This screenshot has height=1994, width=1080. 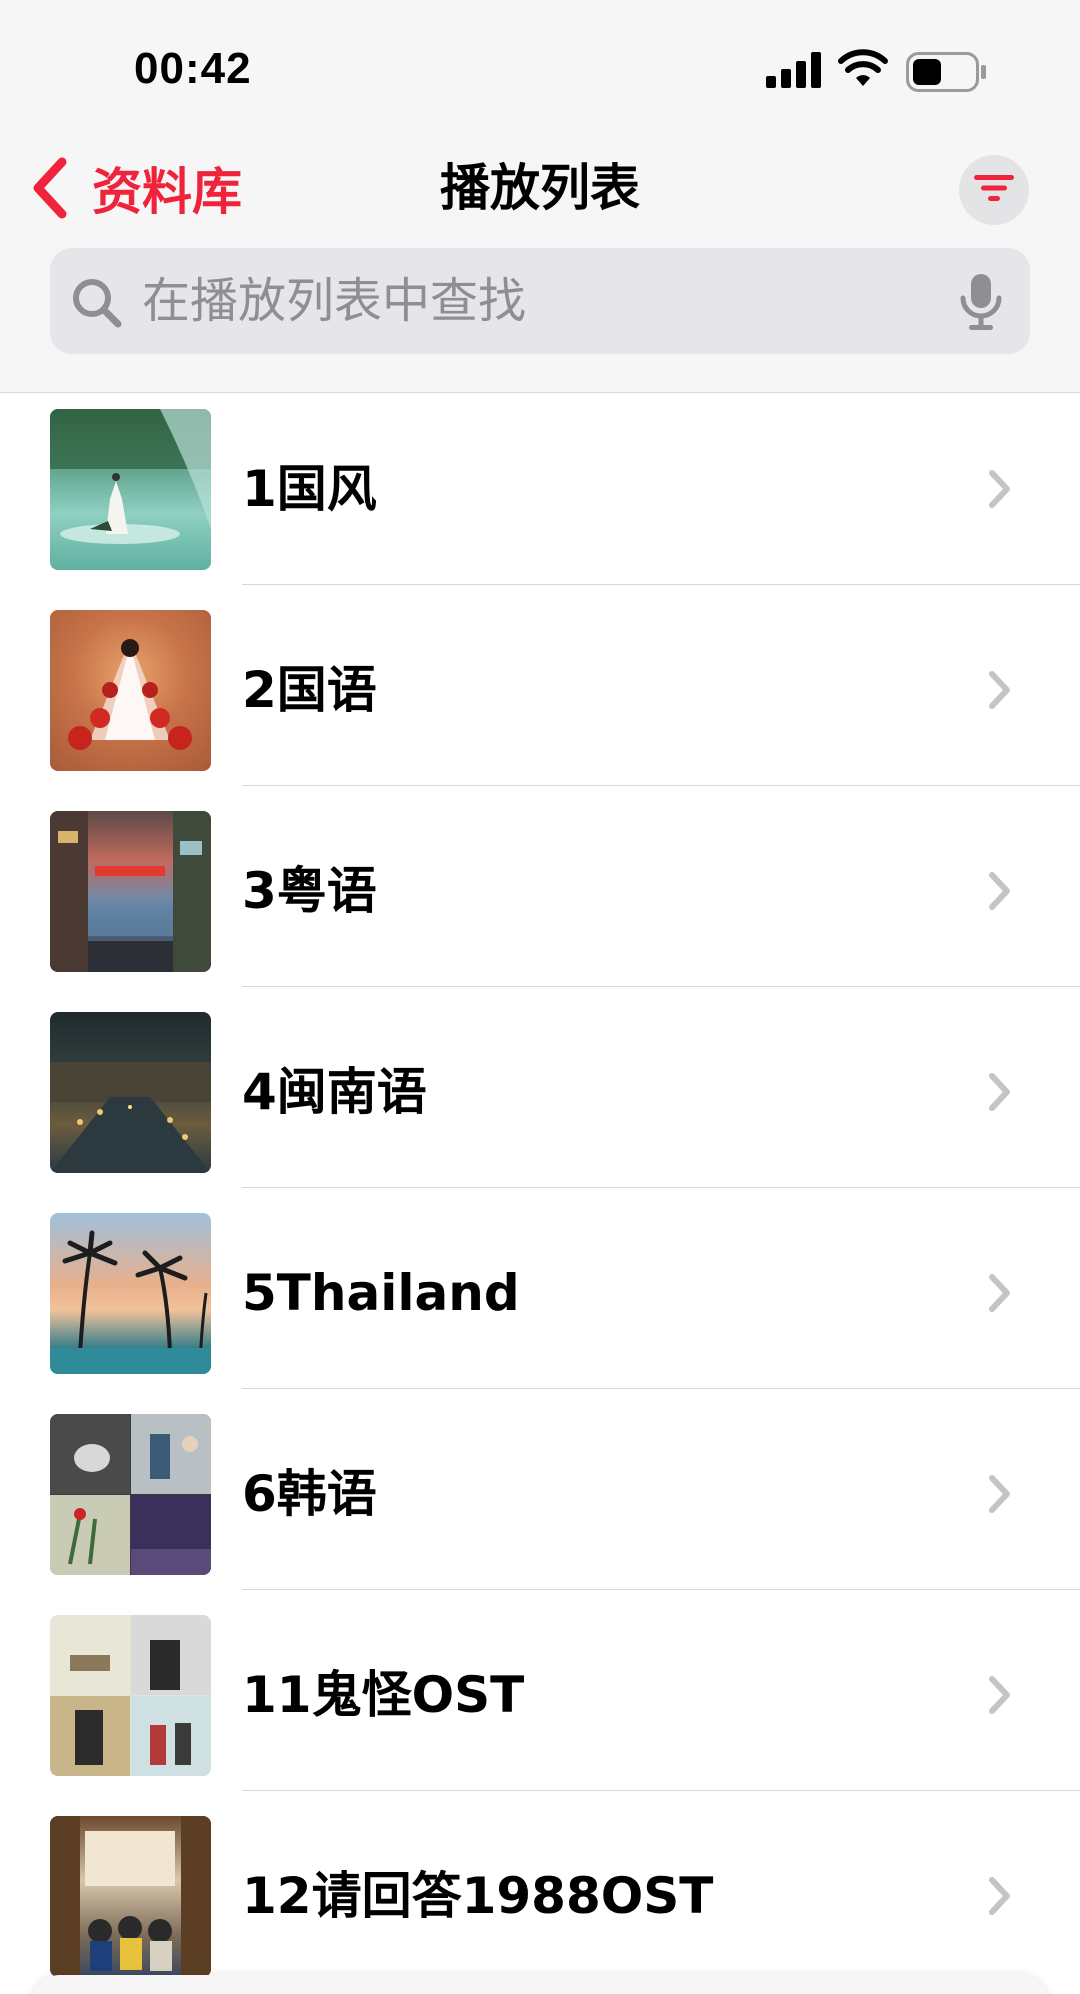 I want to click on playlist-title: 12请回答1988OST, so click(x=478, y=1896).